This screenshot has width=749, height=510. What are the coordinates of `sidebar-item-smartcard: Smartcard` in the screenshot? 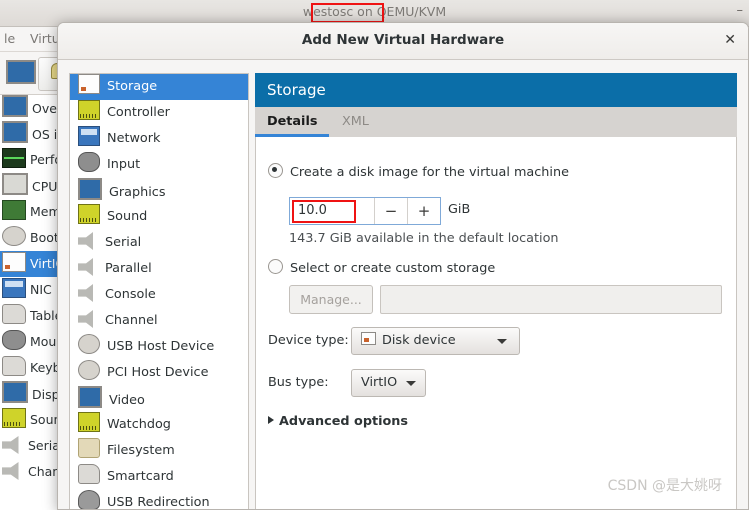 It's located at (159, 477).